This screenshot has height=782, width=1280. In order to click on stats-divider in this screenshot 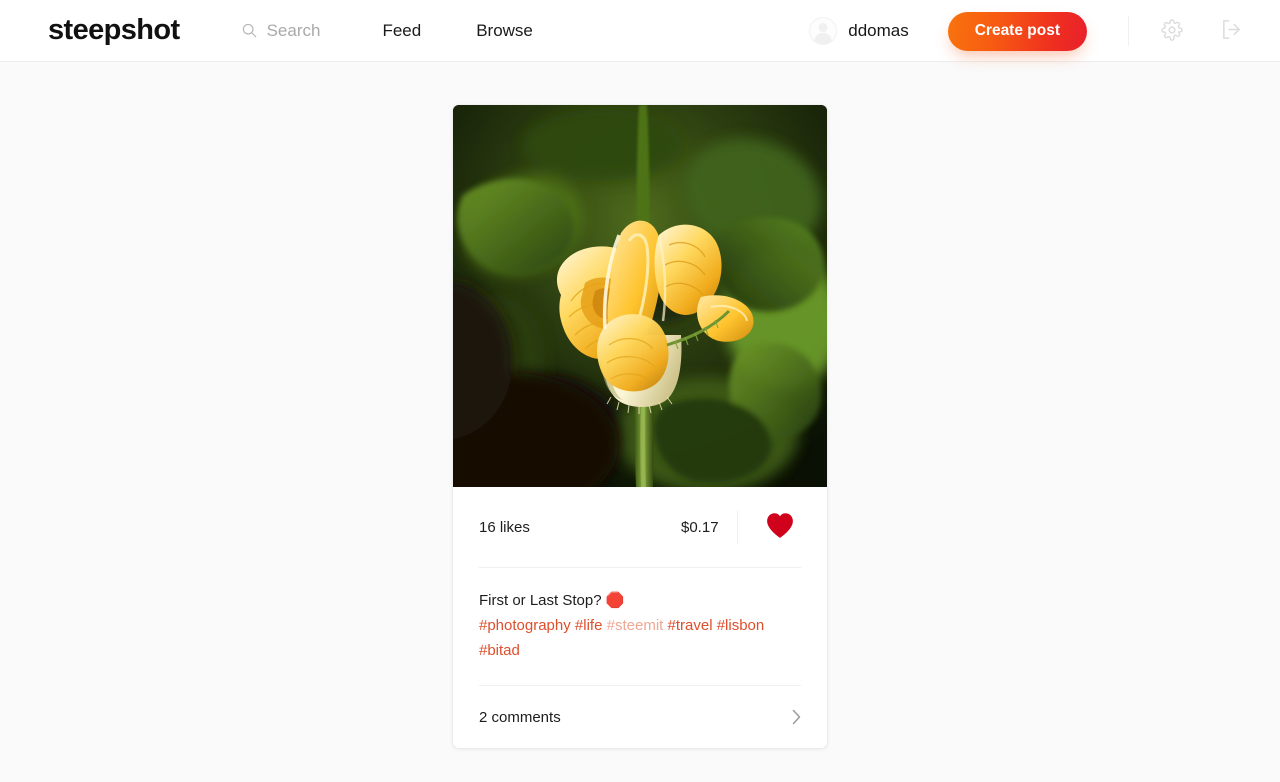, I will do `click(737, 527)`.